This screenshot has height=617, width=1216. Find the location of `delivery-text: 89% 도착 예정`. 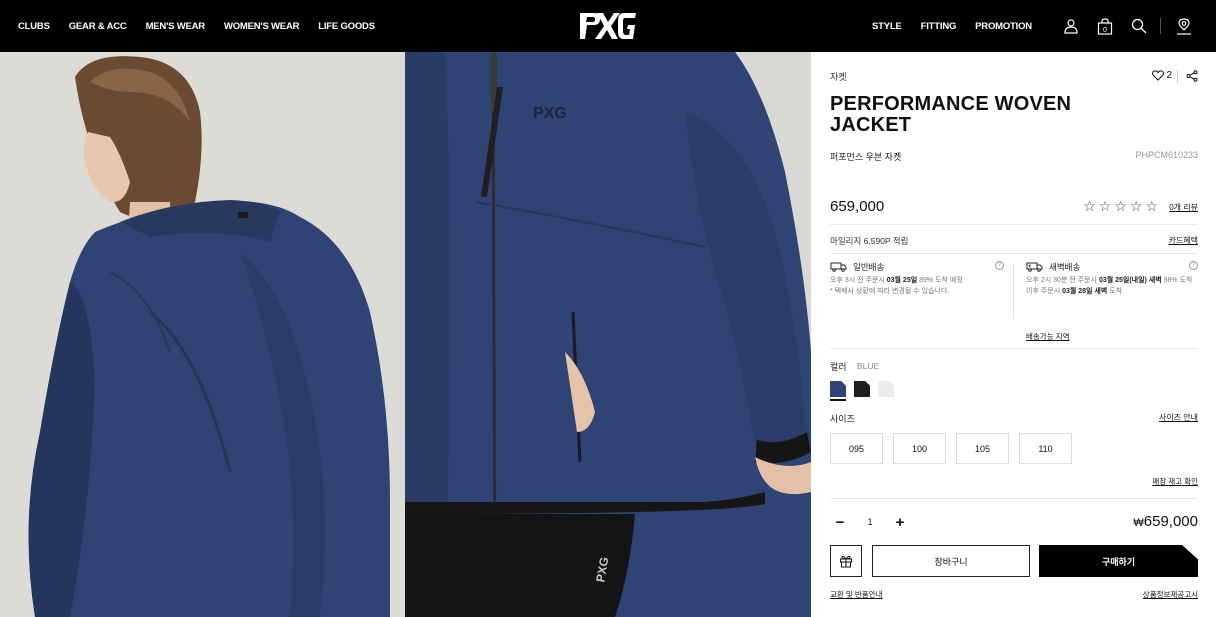

delivery-text: 89% 도착 예정 is located at coordinates (940, 280).